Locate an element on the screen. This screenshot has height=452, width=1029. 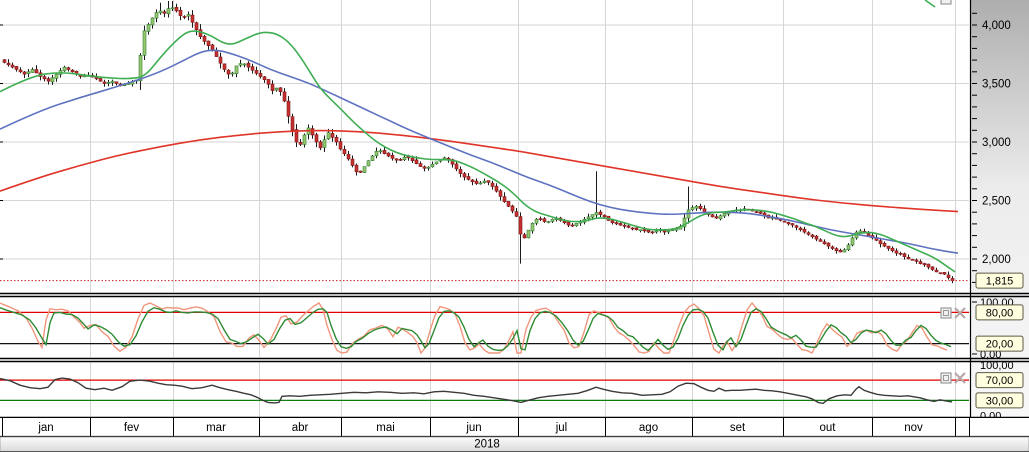
stoch-lower-label-value: 20,00 is located at coordinates (1000, 345).